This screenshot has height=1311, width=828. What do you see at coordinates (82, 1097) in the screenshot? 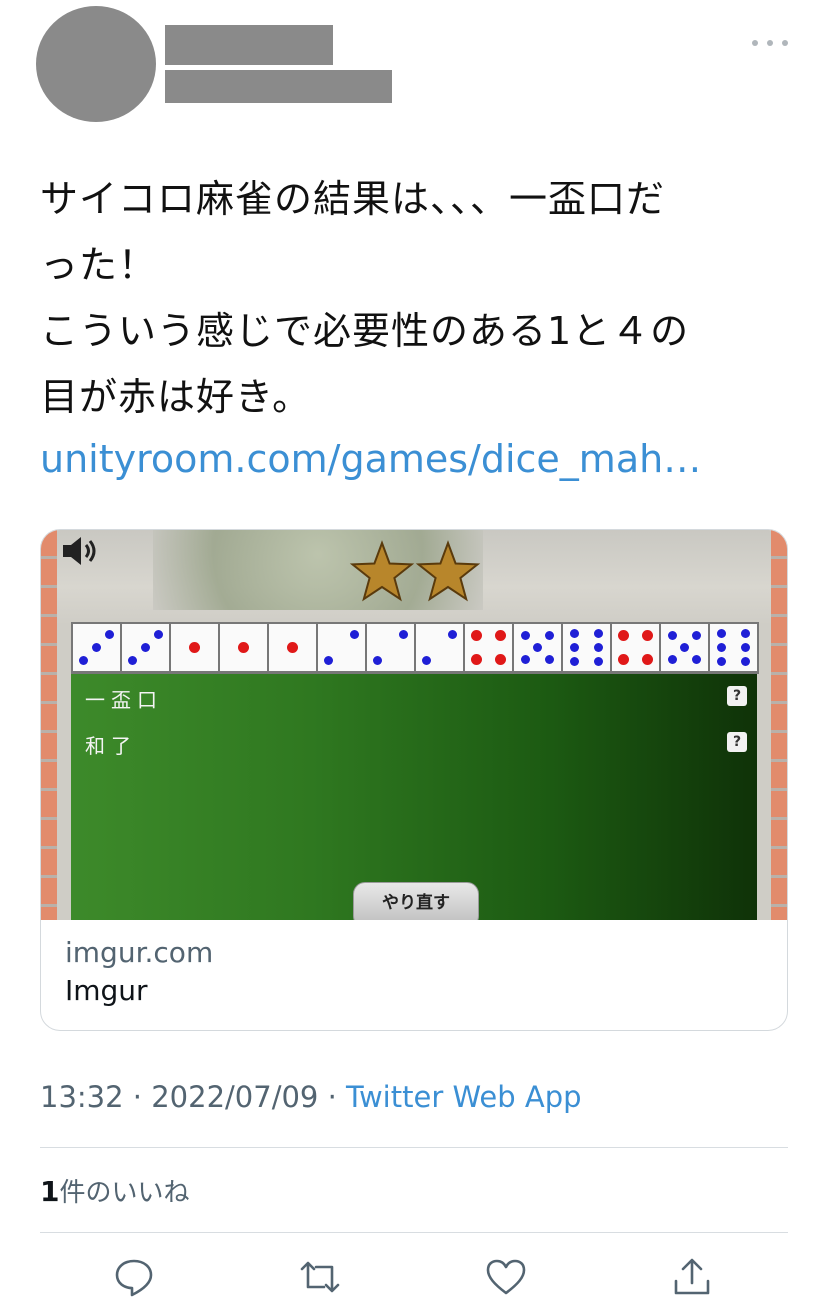
I see `tweet-time: 13:32` at bounding box center [82, 1097].